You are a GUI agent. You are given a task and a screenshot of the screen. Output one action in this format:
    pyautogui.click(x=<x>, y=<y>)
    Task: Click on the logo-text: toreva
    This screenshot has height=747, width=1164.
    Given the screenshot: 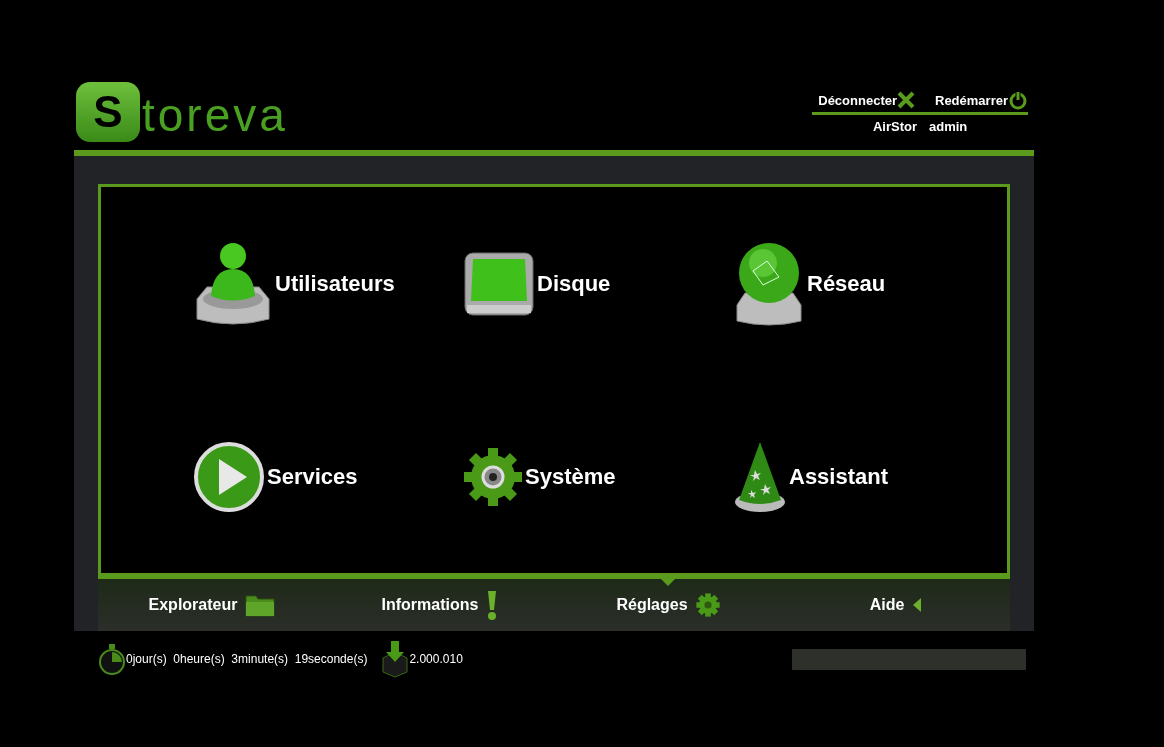 What is the action you would take?
    pyautogui.click(x=215, y=115)
    